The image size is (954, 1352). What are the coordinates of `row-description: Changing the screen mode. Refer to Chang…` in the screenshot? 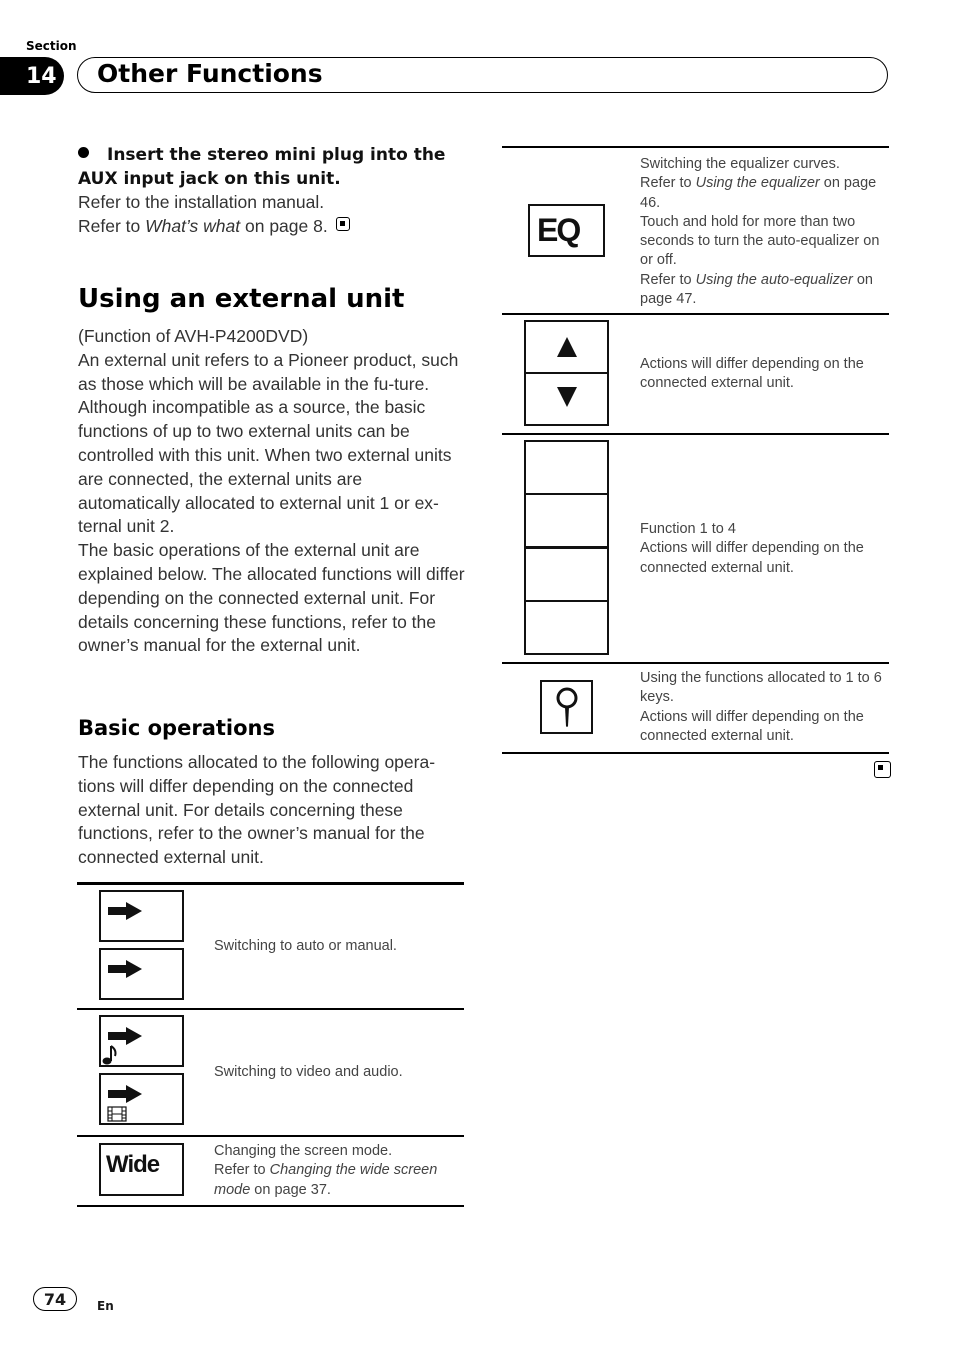 It's located at (326, 1170).